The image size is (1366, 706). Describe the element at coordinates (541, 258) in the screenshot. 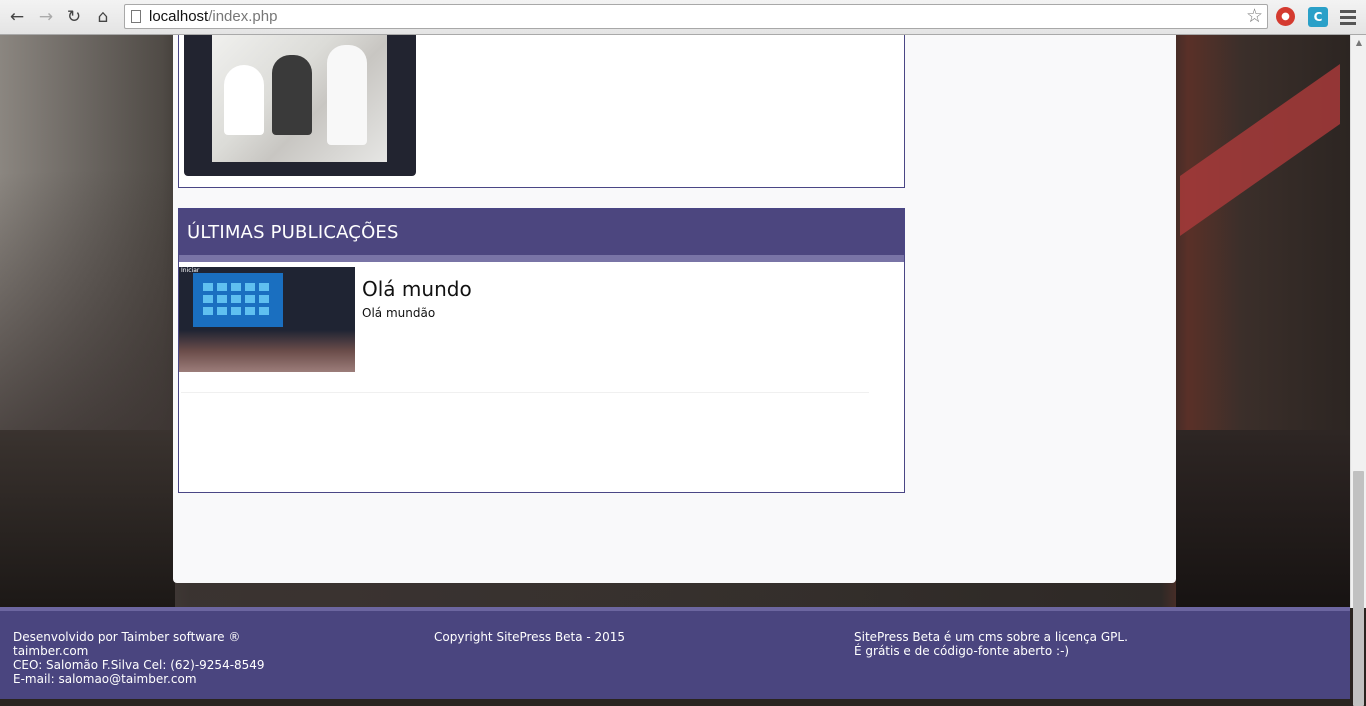

I see `header-strip` at that location.